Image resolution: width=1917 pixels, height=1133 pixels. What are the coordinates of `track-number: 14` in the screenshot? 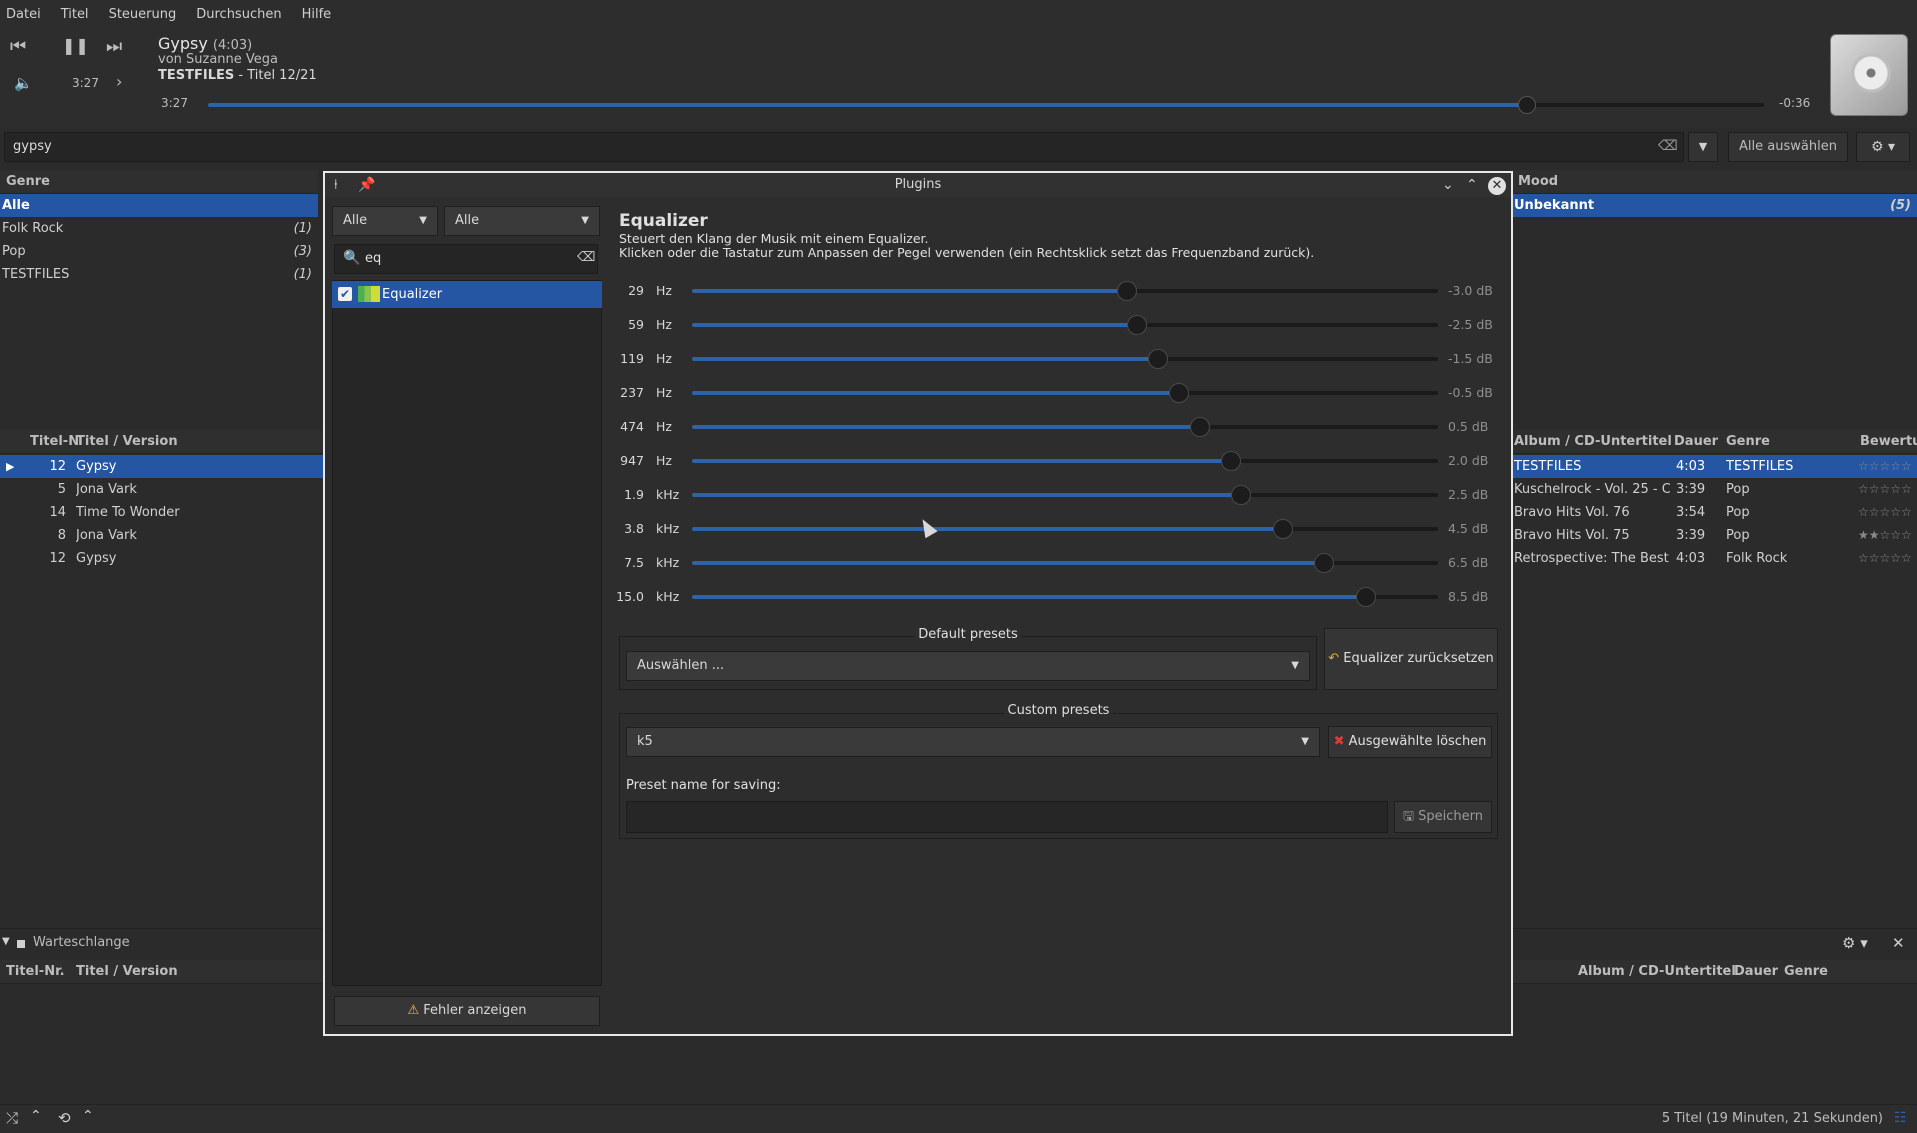 It's located at (57, 512).